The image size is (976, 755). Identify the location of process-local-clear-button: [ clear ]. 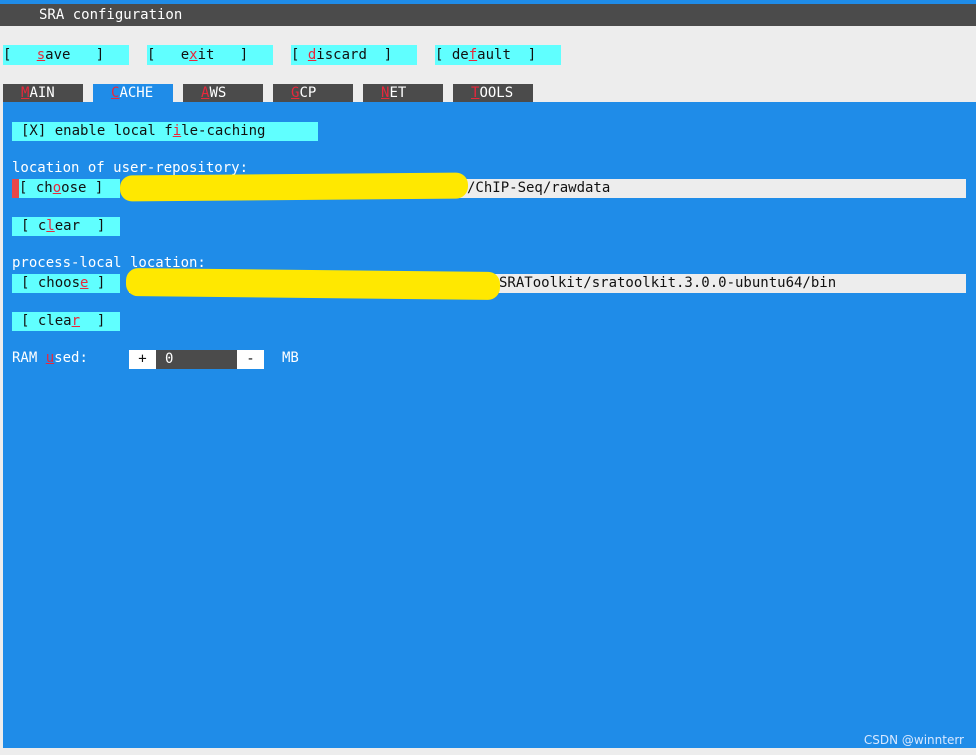
(66, 321).